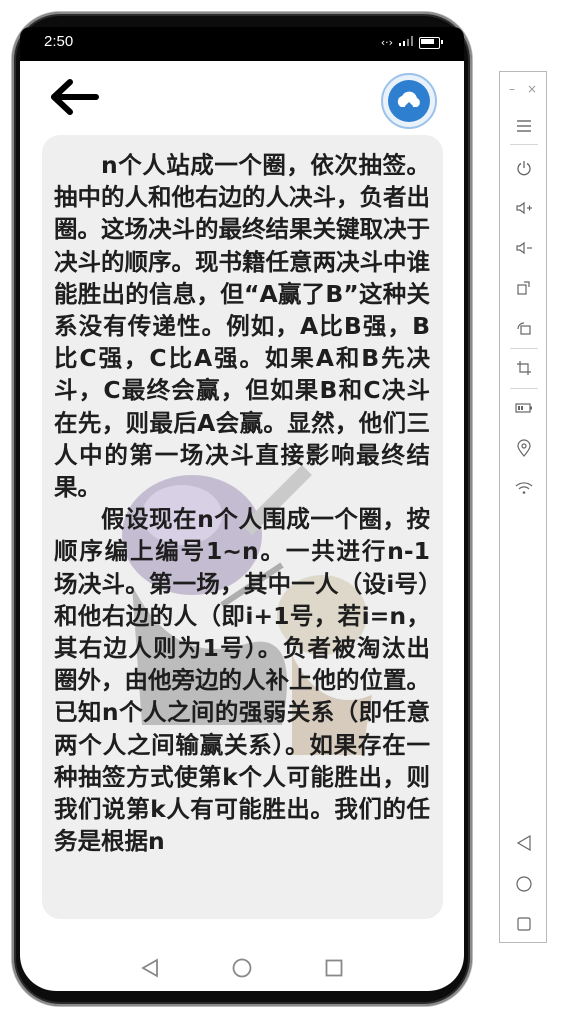 This screenshot has width=561, height=1017. I want to click on nav-recents-button, so click(334, 968).